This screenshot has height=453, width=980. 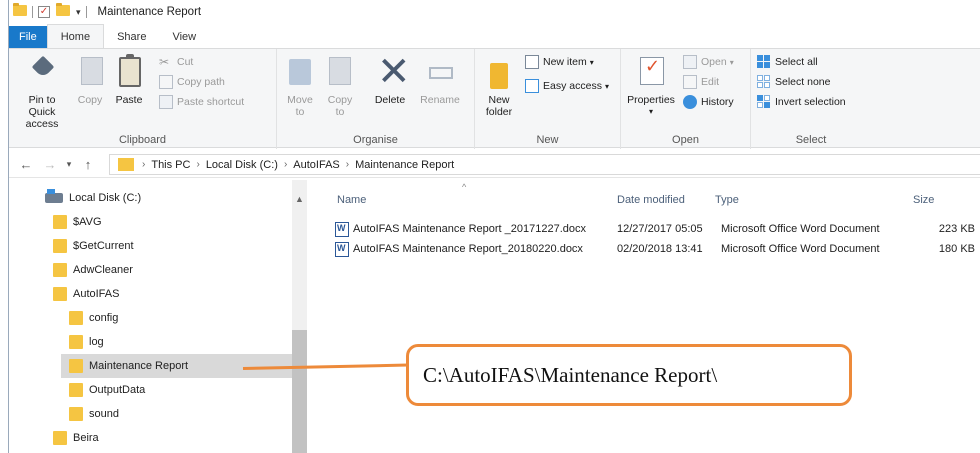 I want to click on crumb-autoifas: AutoIFAS, so click(x=316, y=165).